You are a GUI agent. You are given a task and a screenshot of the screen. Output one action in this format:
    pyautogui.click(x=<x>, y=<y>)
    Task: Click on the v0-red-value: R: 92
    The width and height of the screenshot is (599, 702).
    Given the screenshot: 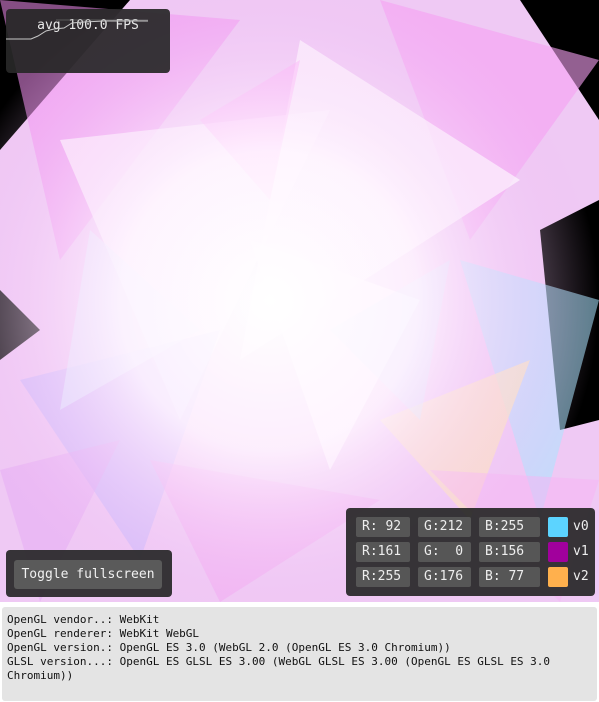 What is the action you would take?
    pyautogui.click(x=383, y=527)
    